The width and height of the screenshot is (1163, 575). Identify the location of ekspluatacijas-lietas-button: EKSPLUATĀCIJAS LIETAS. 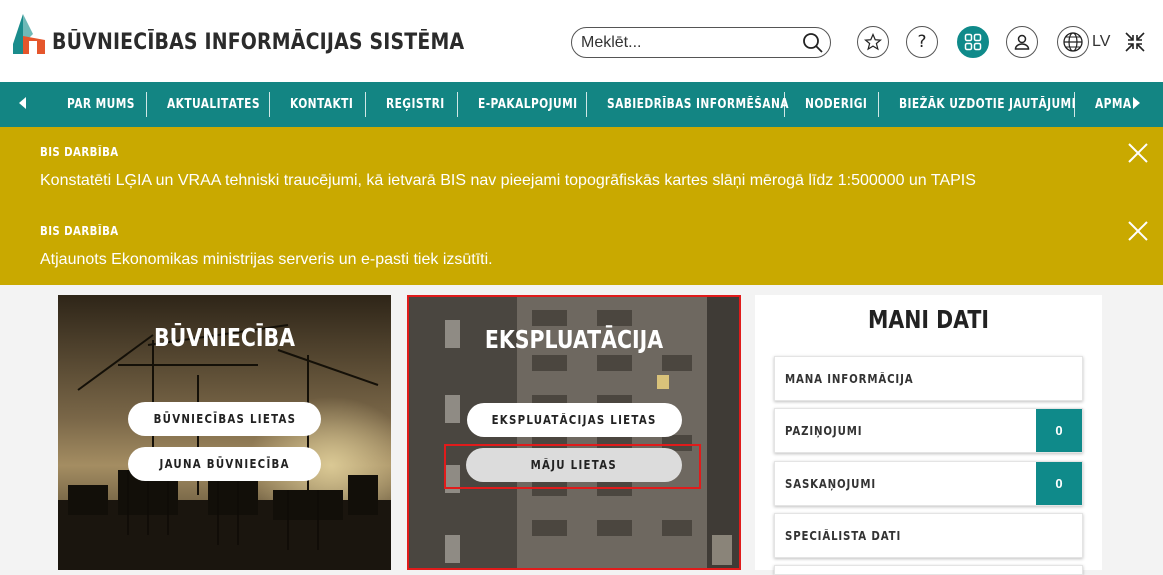
(574, 420).